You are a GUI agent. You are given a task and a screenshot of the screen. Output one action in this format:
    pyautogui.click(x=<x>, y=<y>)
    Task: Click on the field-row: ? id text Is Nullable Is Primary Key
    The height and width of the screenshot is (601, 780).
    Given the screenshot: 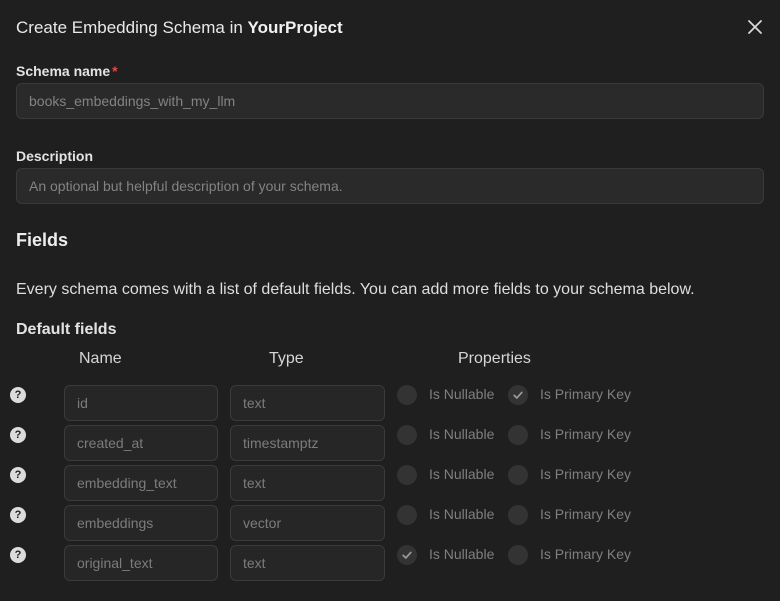 What is the action you would take?
    pyautogui.click(x=390, y=403)
    